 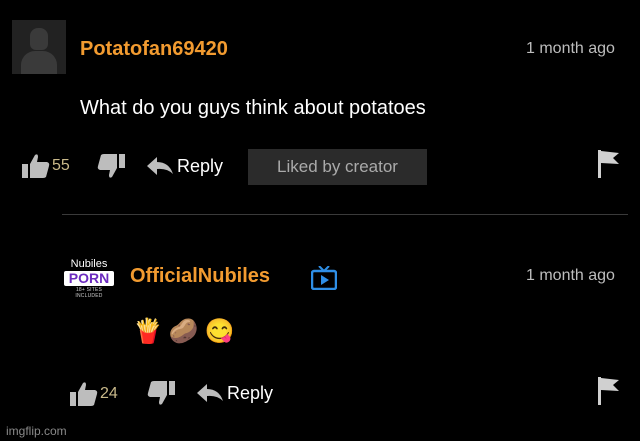 I want to click on potato-emoji: 🥔, so click(x=183, y=331).